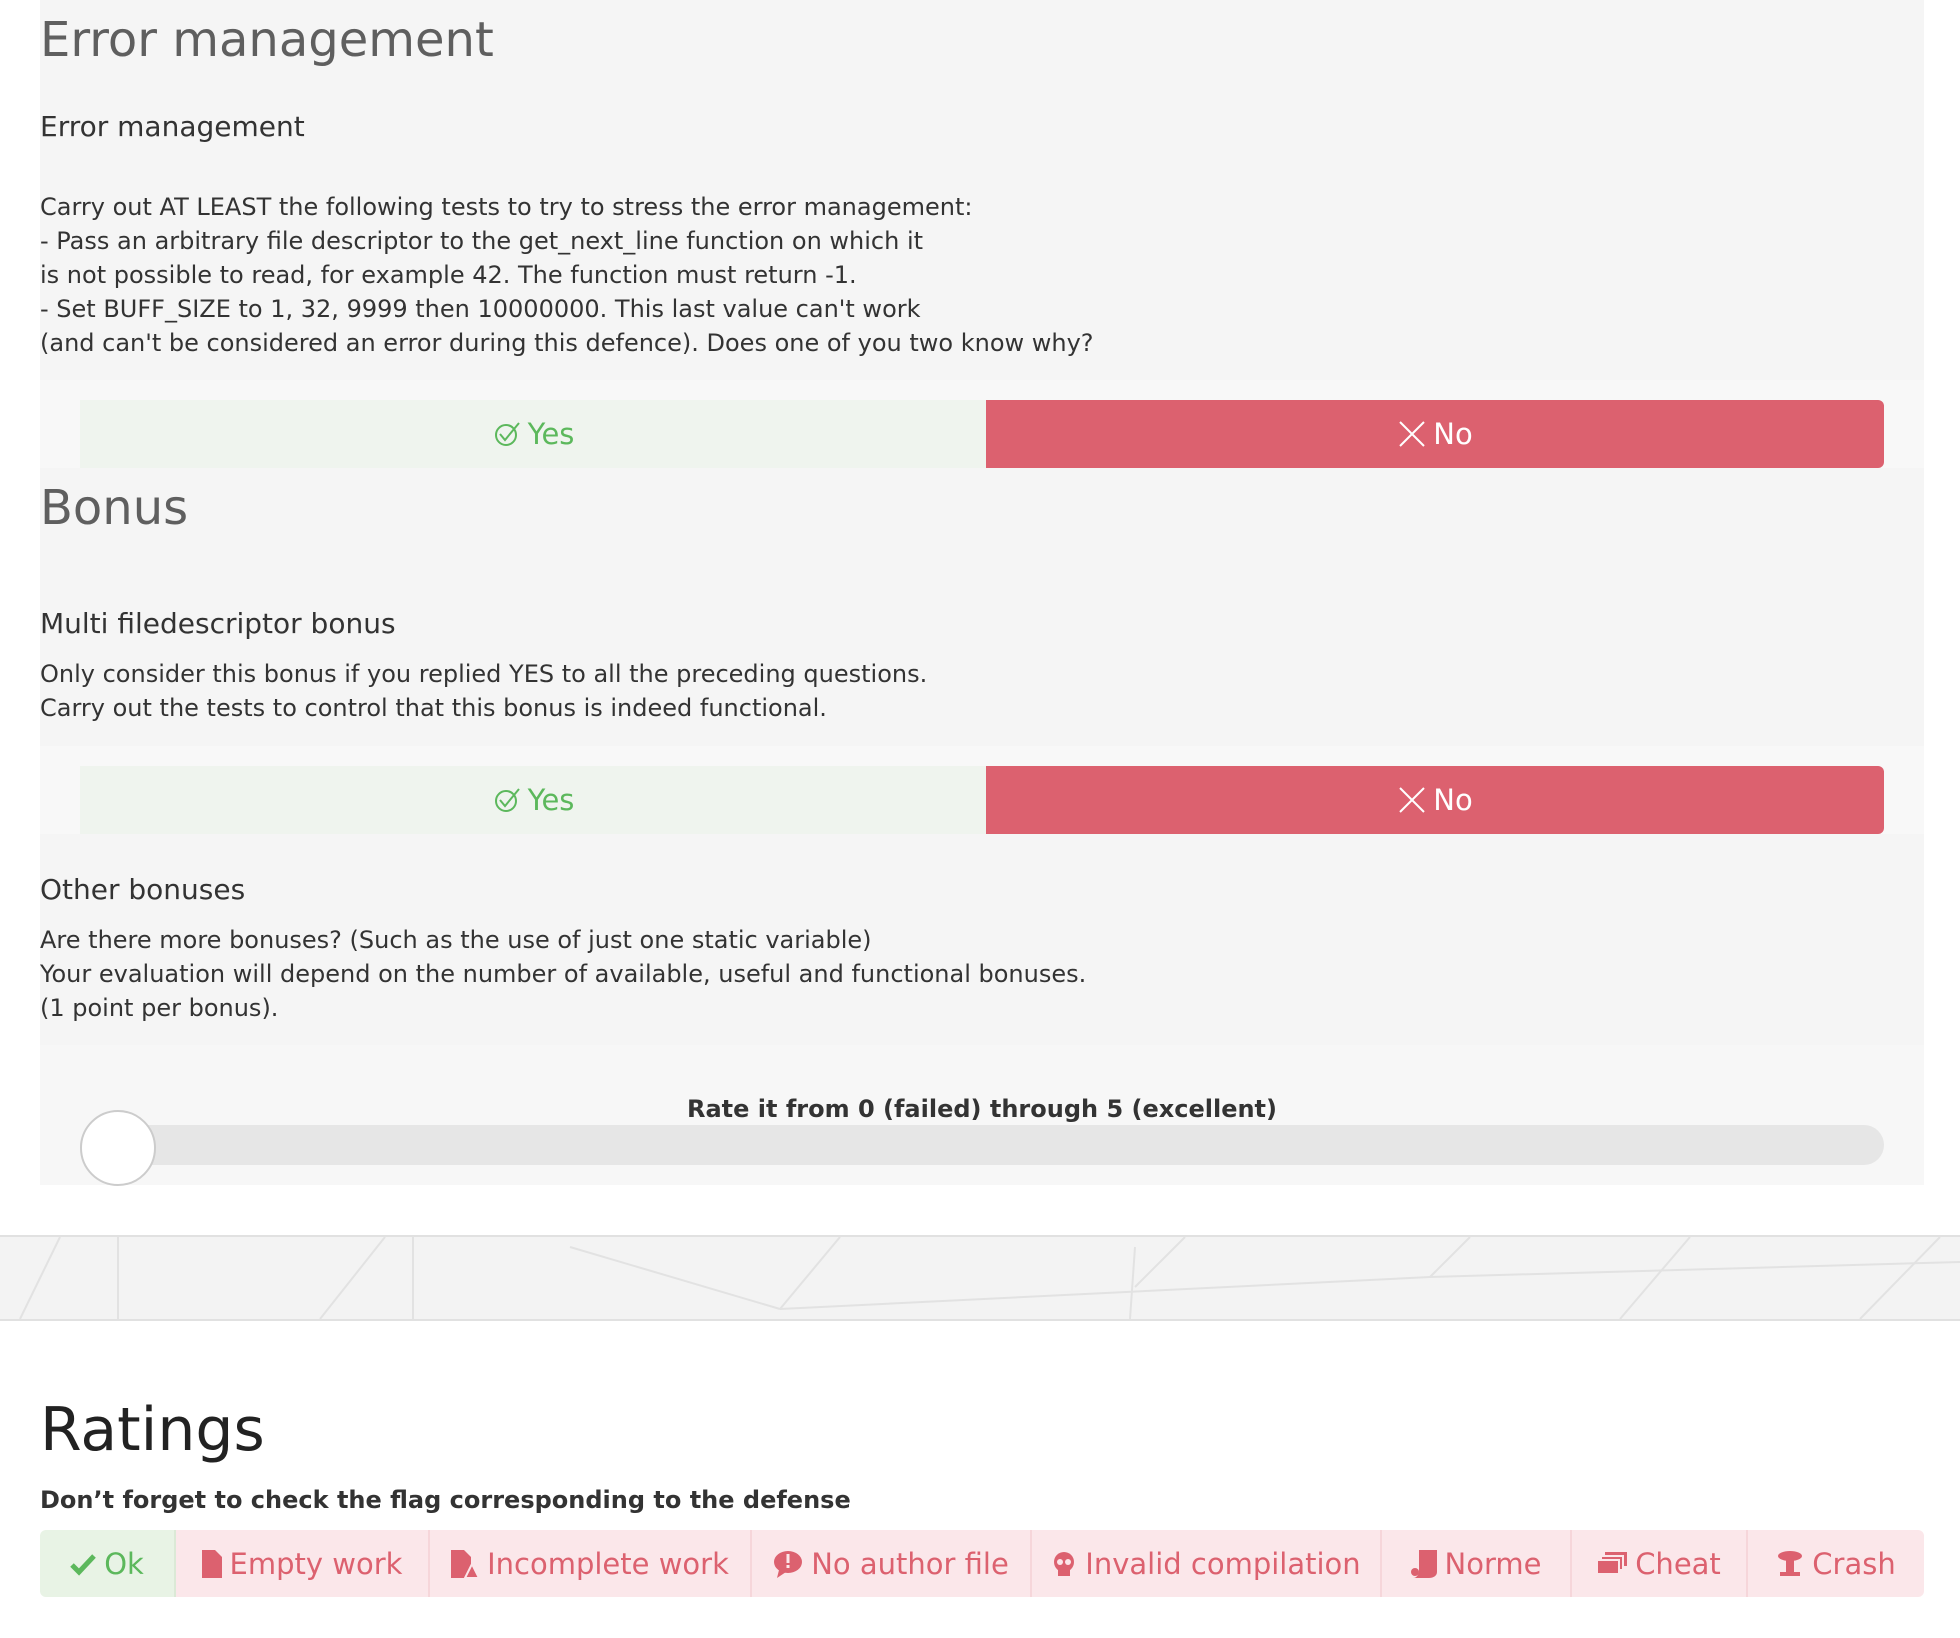 This screenshot has height=1638, width=1960. I want to click on flag-crash-button: Crash, so click(1836, 1563).